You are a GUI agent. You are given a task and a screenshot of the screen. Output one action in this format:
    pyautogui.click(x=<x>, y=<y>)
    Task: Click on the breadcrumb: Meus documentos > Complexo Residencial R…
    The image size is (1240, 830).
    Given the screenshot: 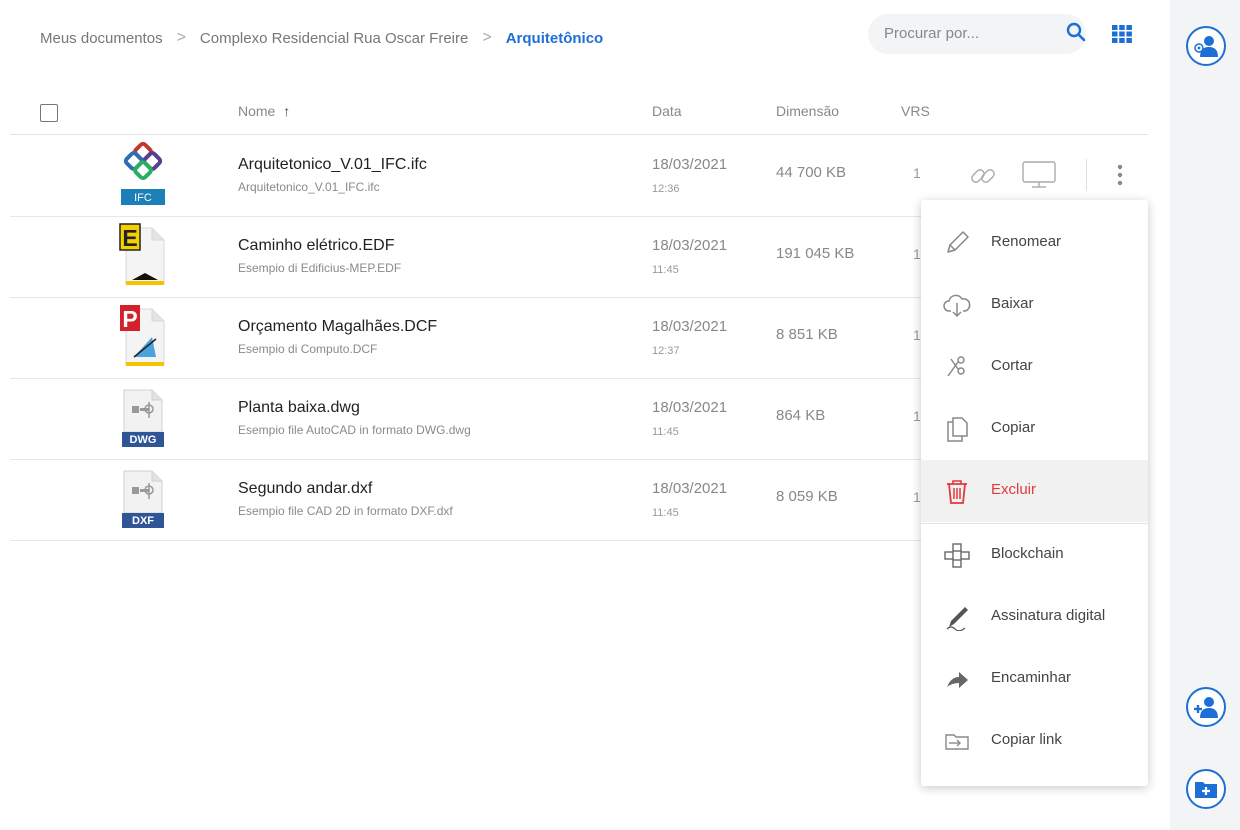 What is the action you would take?
    pyautogui.click(x=321, y=38)
    